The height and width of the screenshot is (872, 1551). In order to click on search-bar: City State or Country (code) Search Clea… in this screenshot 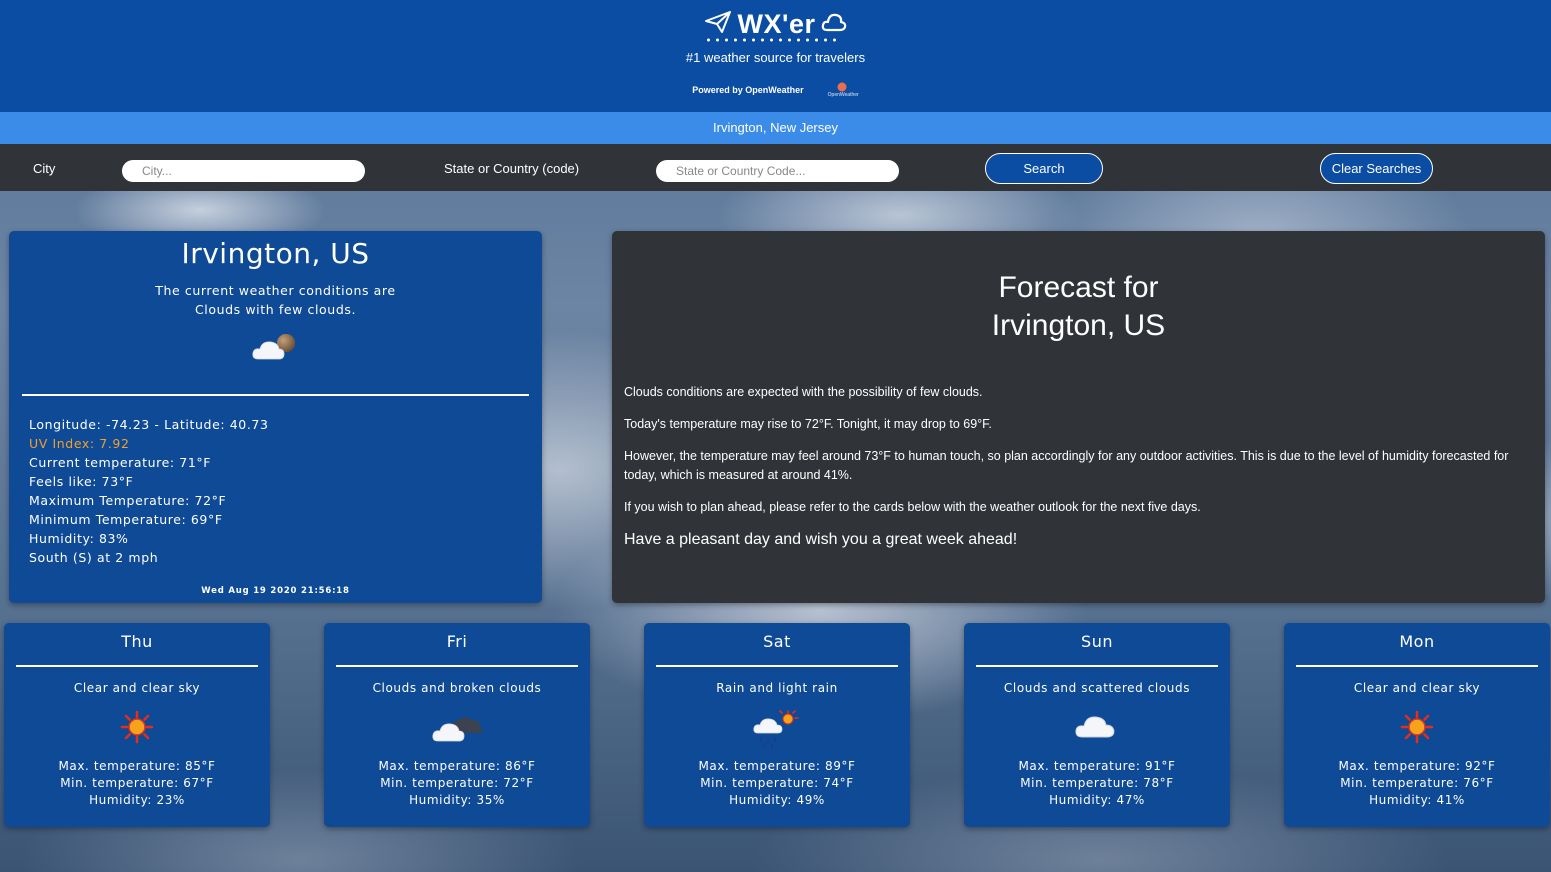, I will do `click(775, 167)`.